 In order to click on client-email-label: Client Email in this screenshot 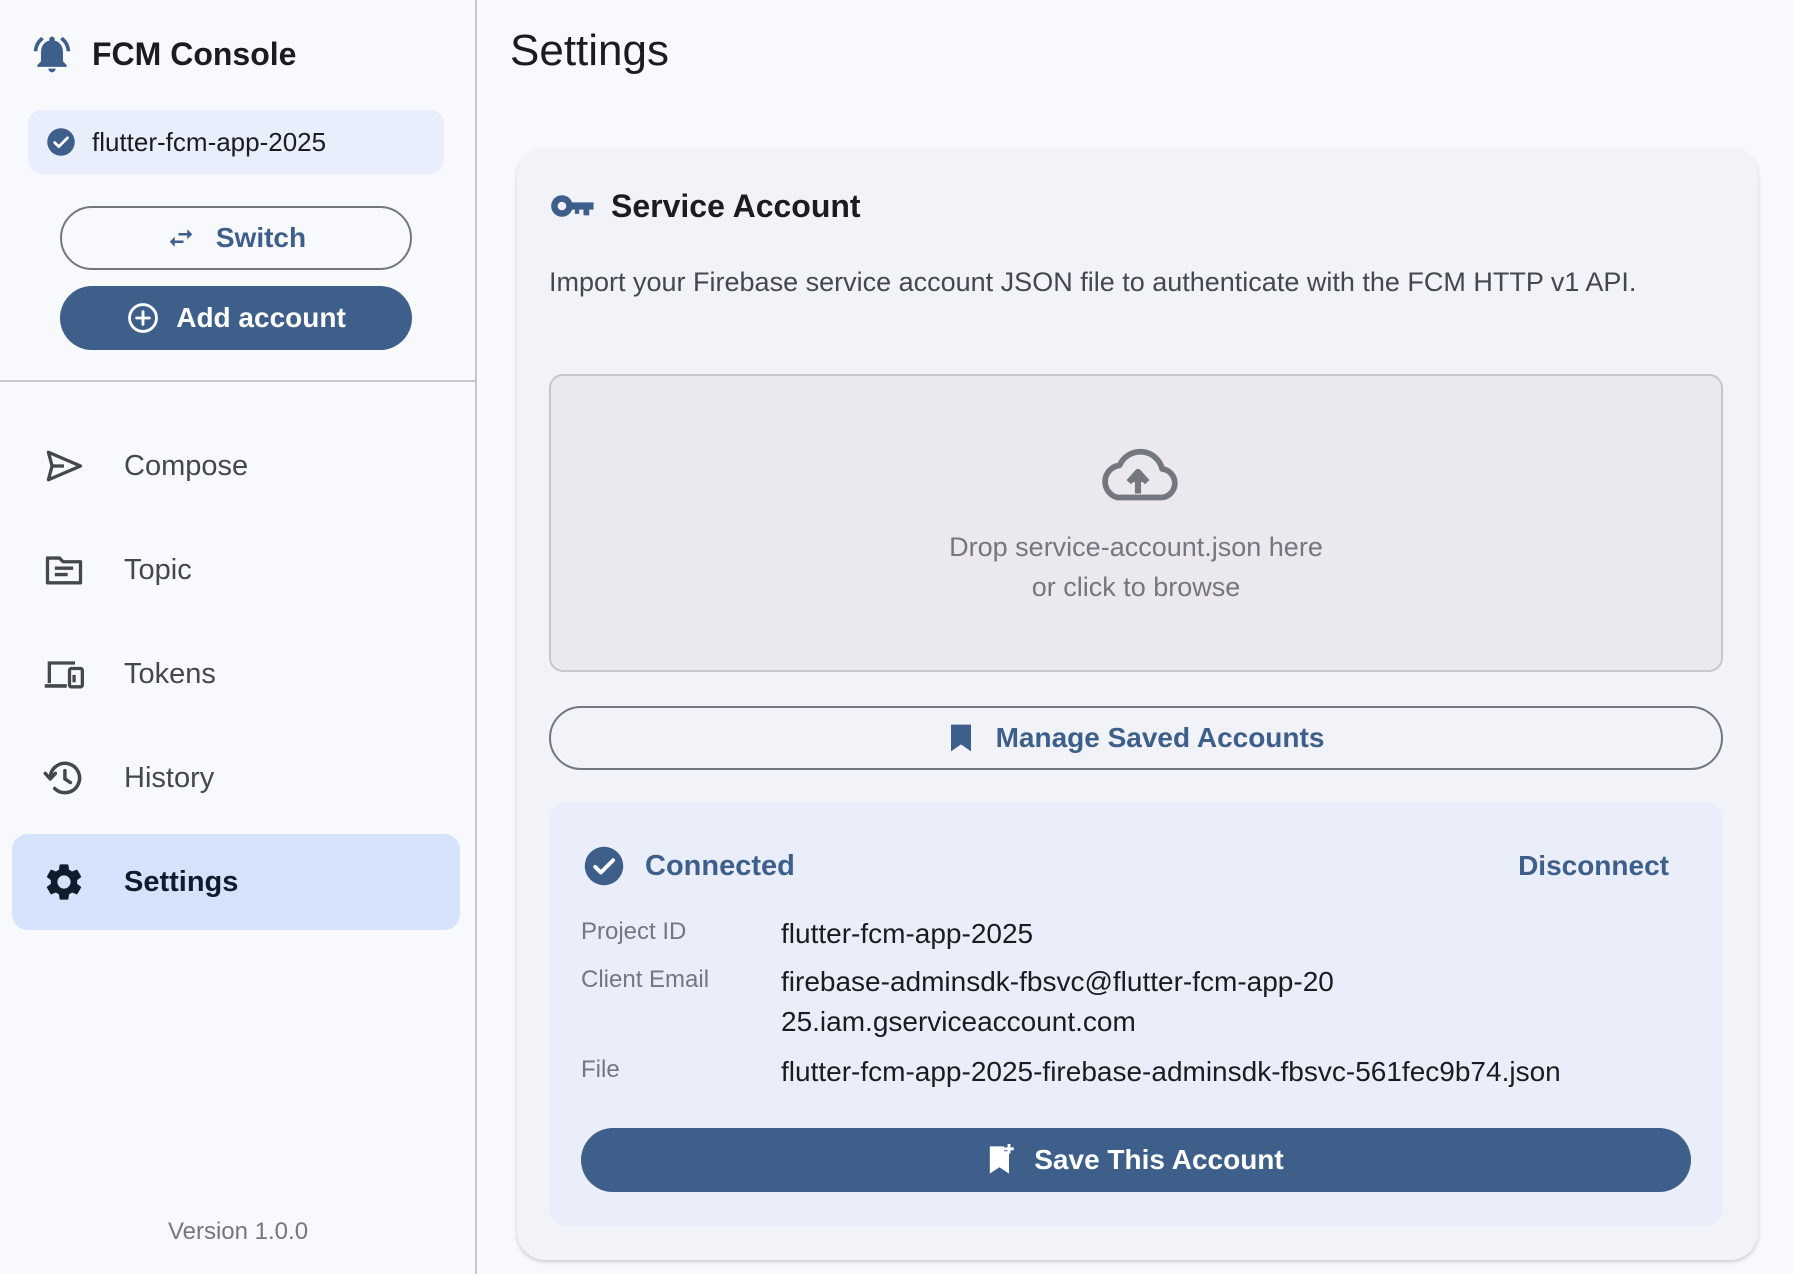, I will do `click(645, 979)`.